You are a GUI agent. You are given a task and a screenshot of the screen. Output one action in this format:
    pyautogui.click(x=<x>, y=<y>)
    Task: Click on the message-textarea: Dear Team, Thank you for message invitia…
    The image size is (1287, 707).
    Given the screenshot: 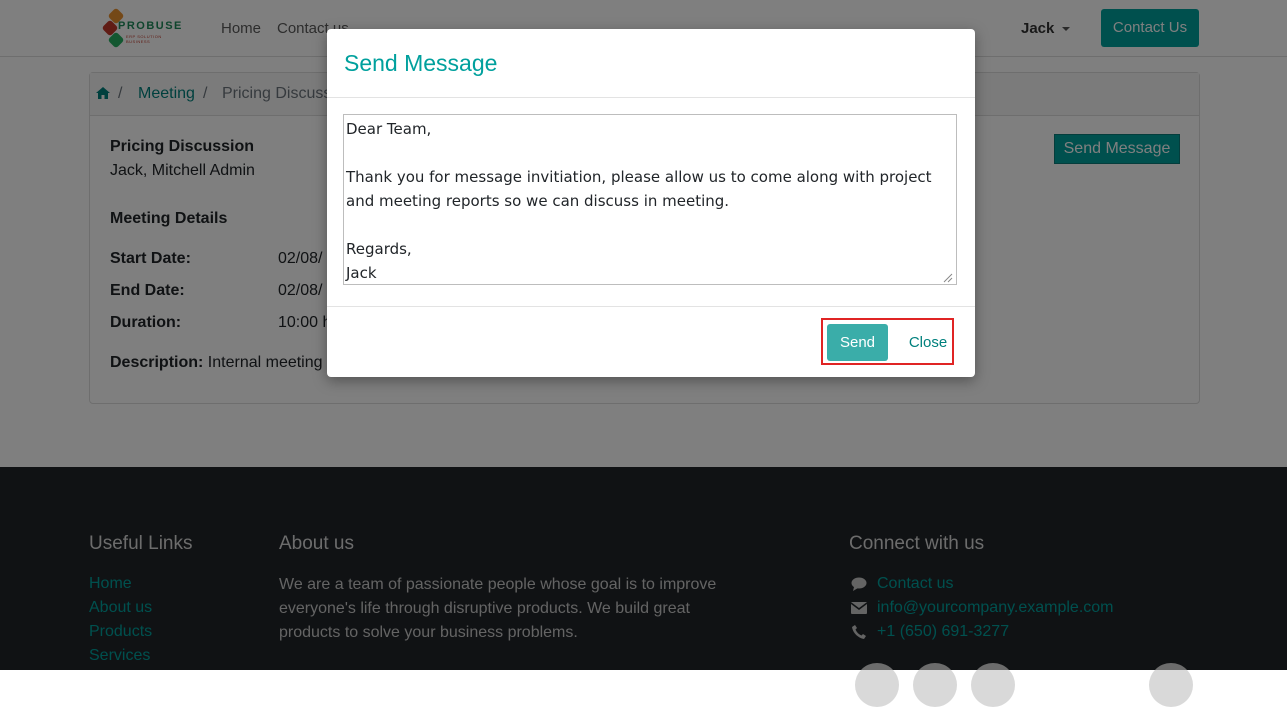 What is the action you would take?
    pyautogui.click(x=650, y=199)
    